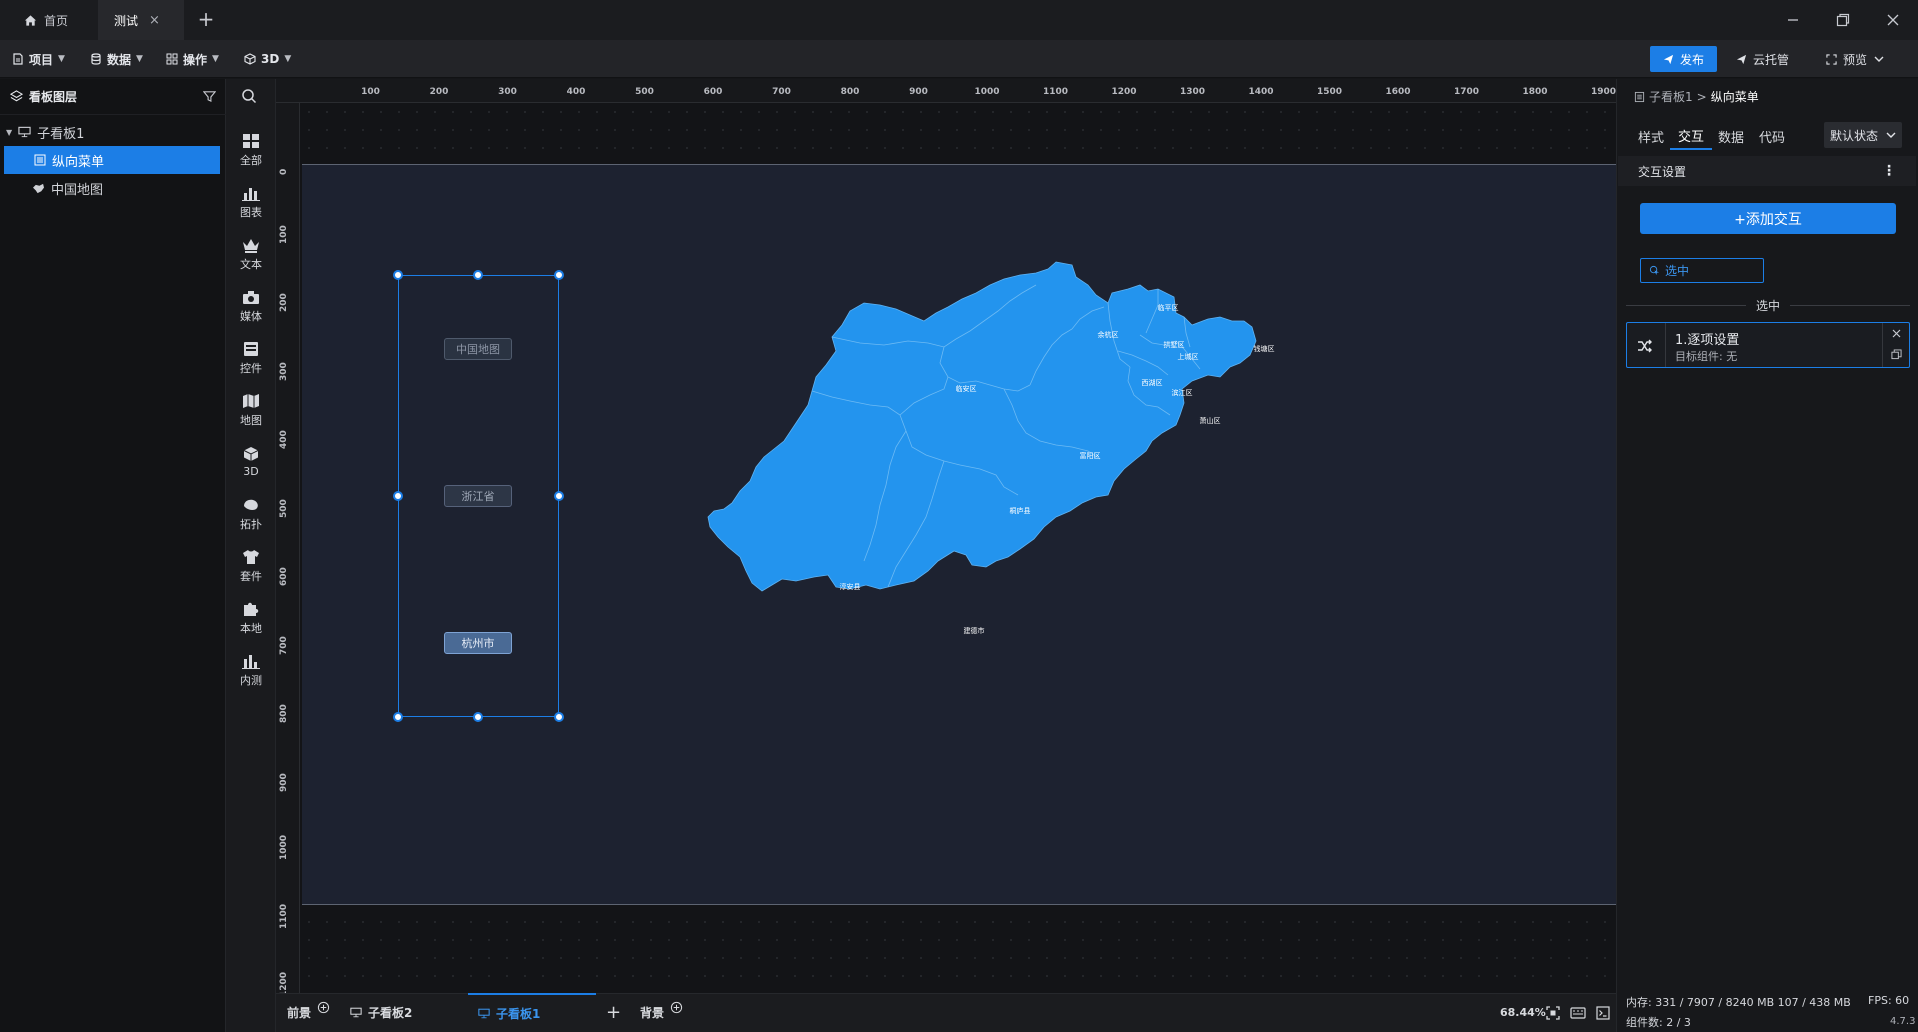 The height and width of the screenshot is (1032, 1918). Describe the element at coordinates (1691, 136) in the screenshot. I see `tab-interaction: 交互` at that location.